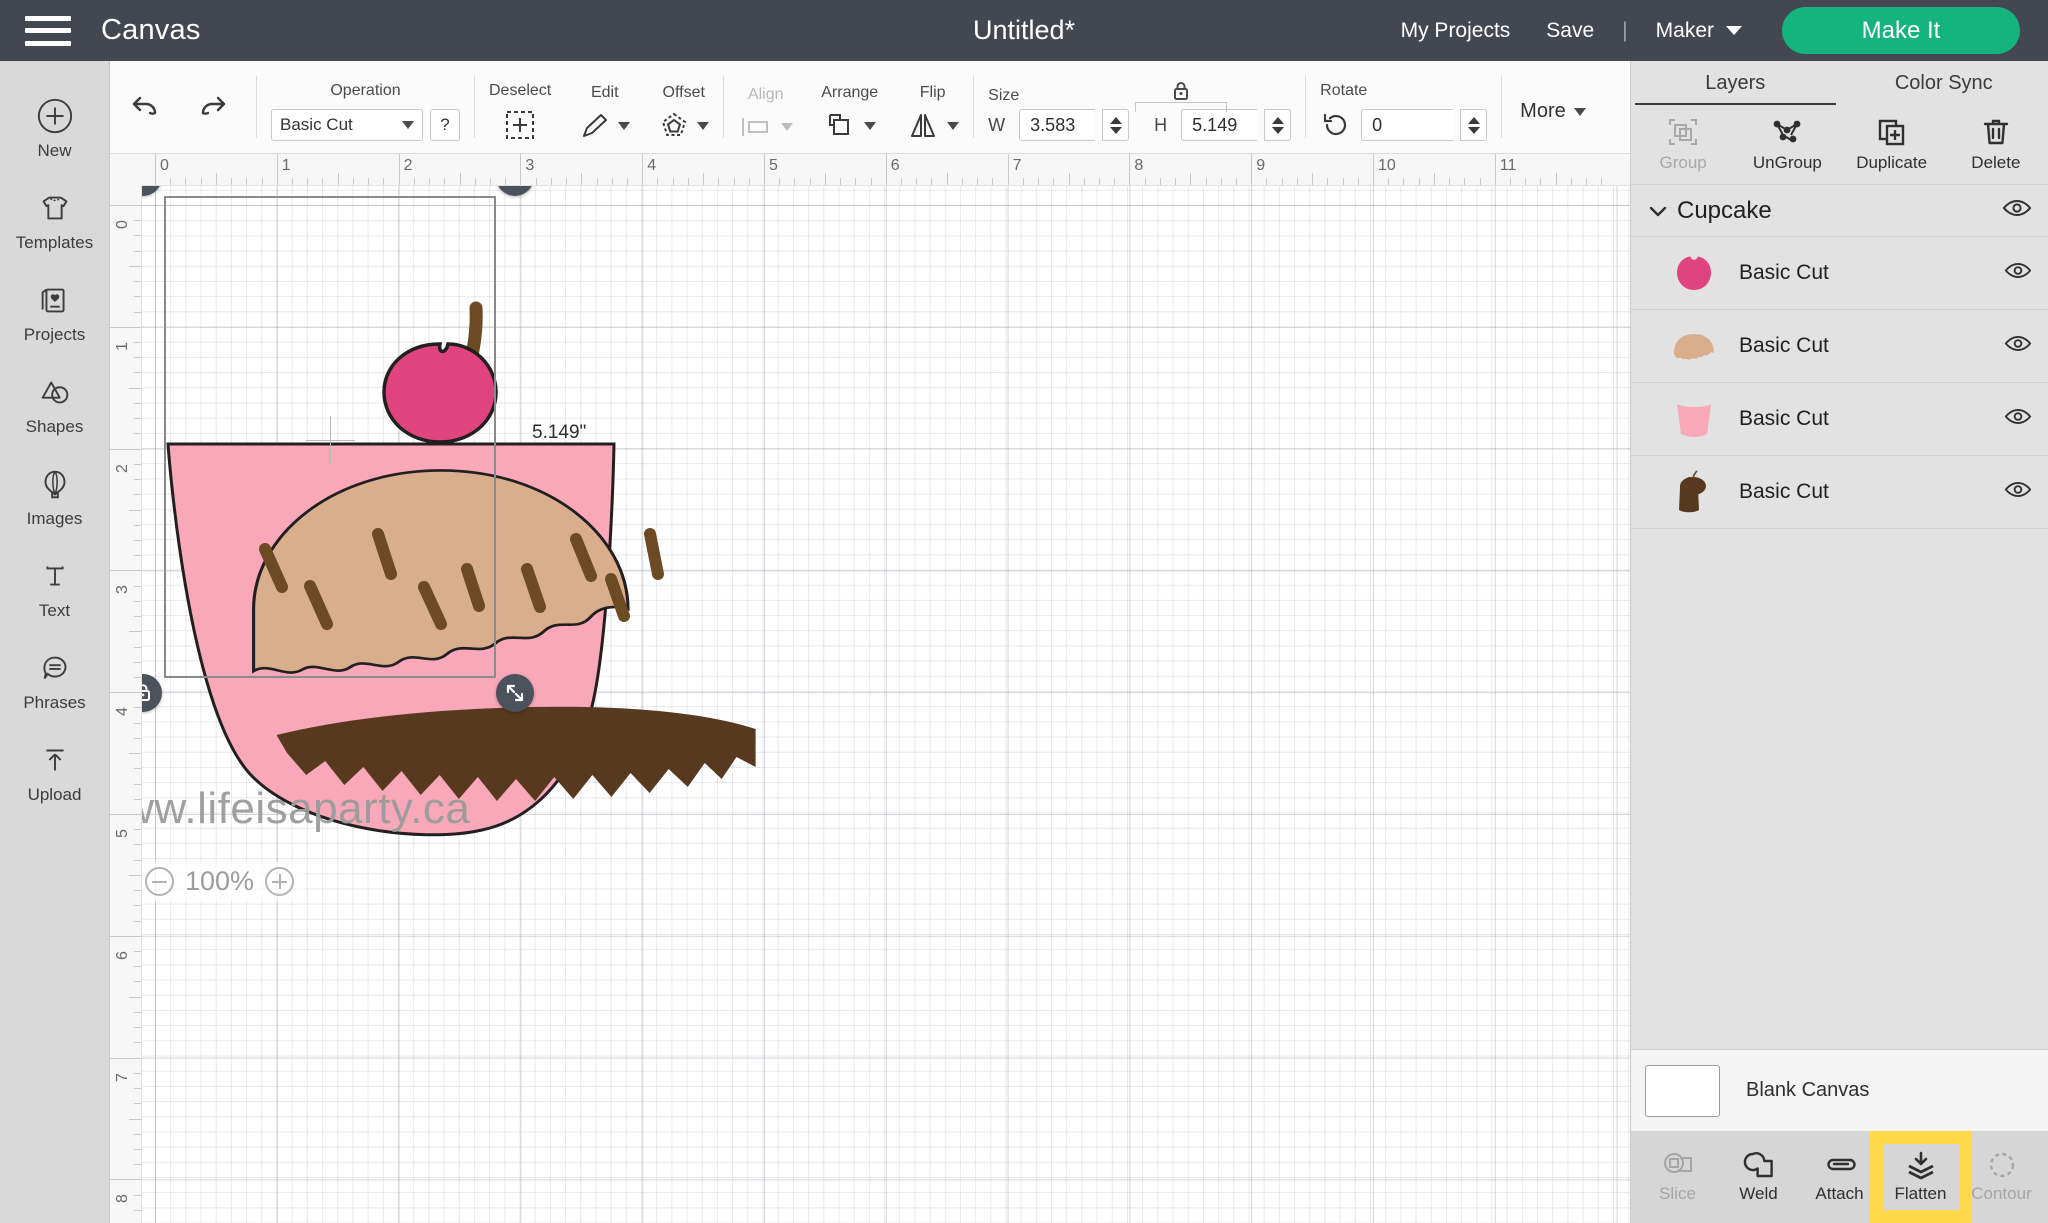 This screenshot has width=2048, height=1223. I want to click on rotate-icon, so click(1337, 125).